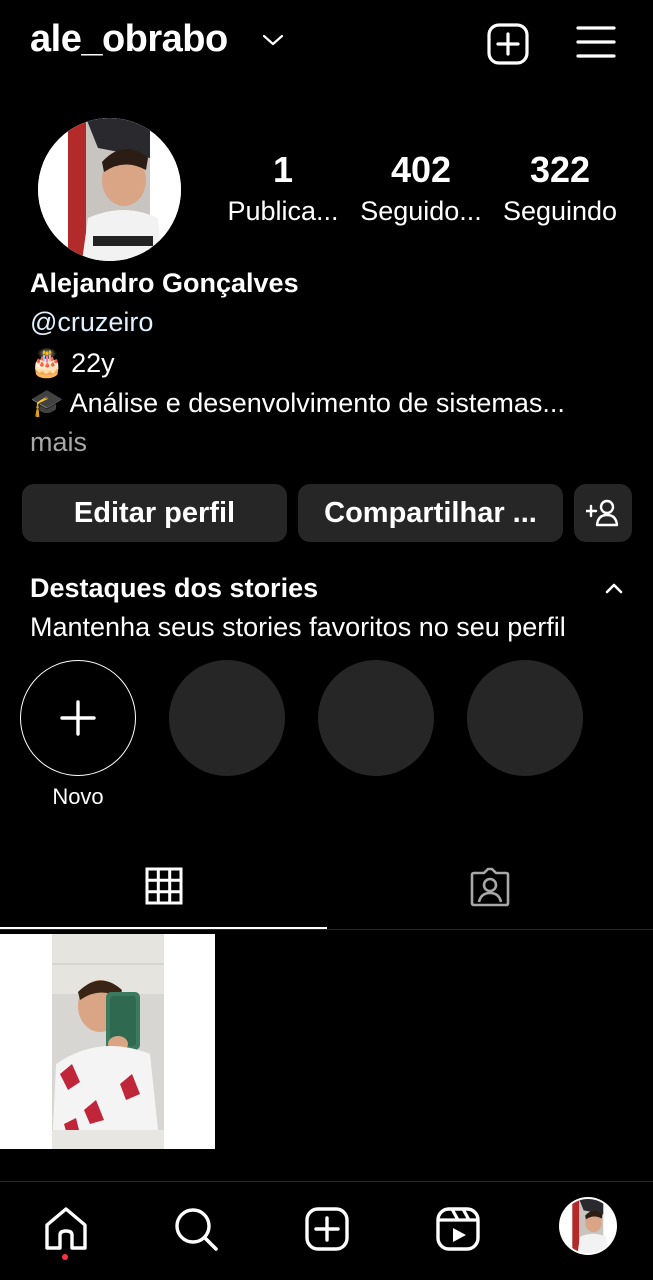 This screenshot has height=1280, width=653. I want to click on tab-tagged, so click(490, 892).